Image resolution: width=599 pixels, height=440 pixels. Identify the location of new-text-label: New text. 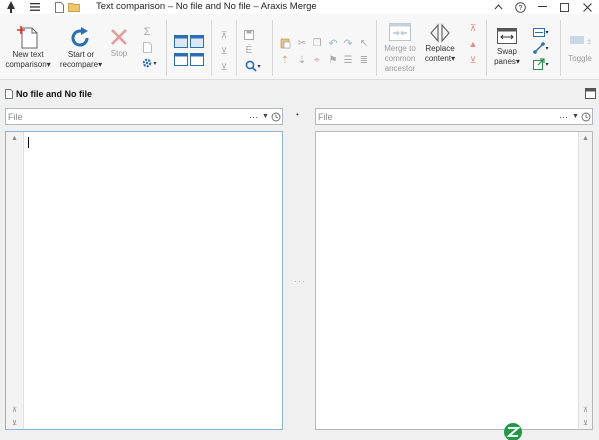
(28, 54).